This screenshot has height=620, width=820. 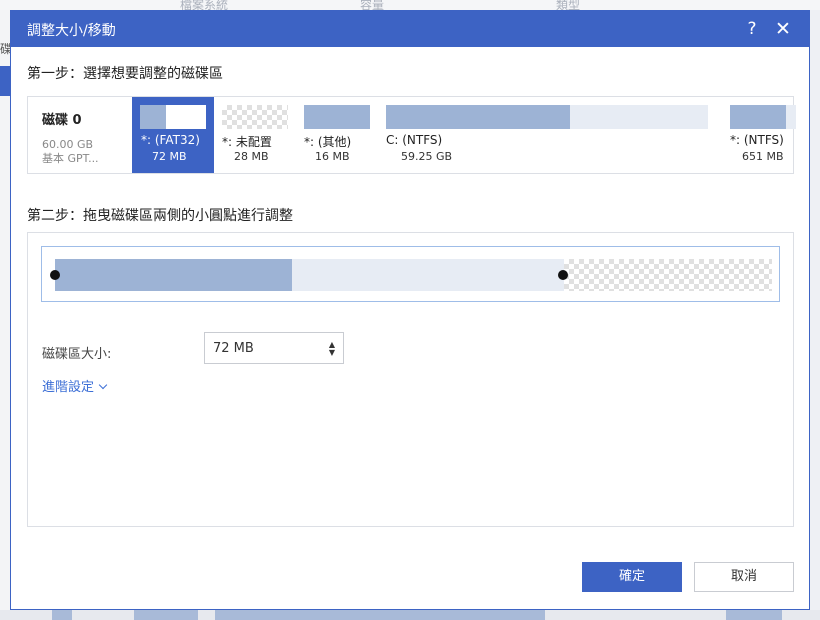 I want to click on advanced-settings-link: 進階設定, so click(x=75, y=385).